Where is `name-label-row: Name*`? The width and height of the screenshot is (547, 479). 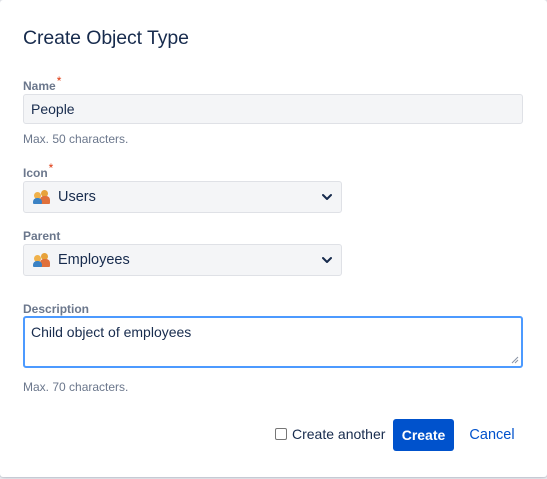 name-label-row: Name* is located at coordinates (42, 83).